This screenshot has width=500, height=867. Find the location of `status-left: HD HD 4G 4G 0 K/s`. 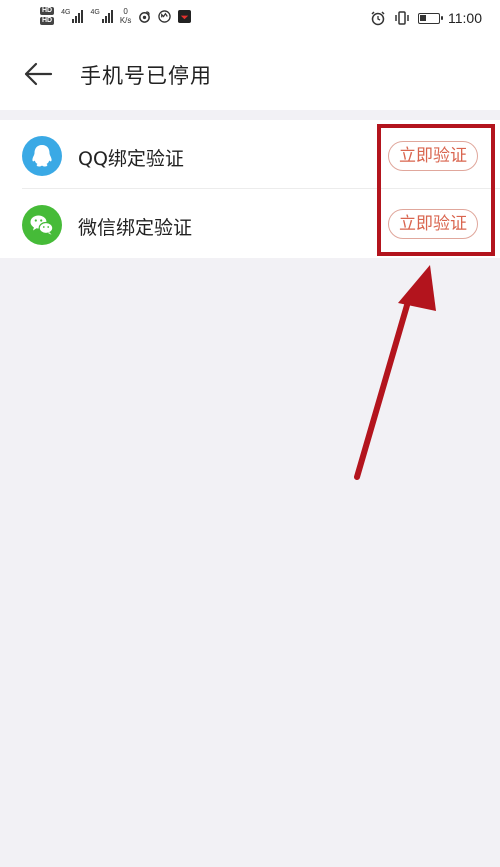

status-left: HD HD 4G 4G 0 K/s is located at coordinates (116, 16).